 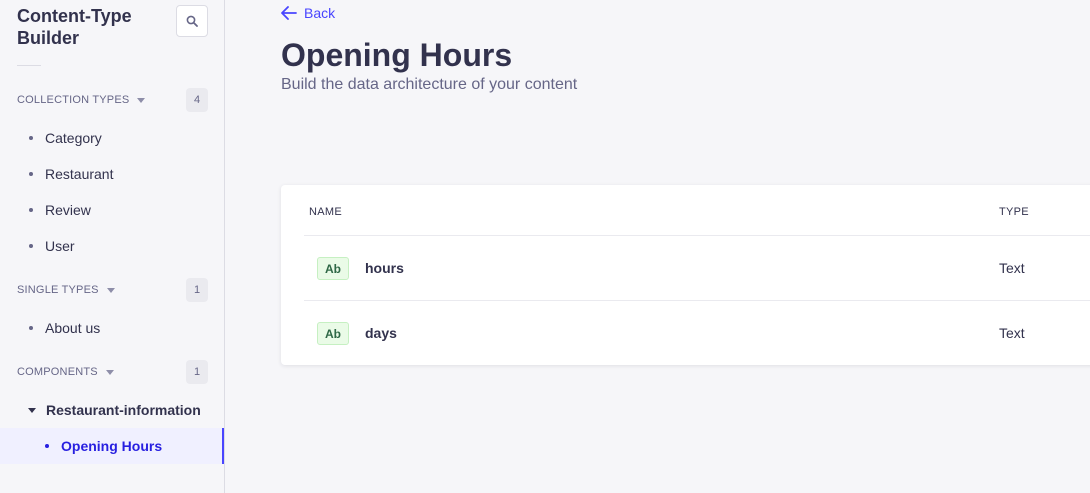 I want to click on sidebar-item-about-us: About us, so click(x=112, y=328).